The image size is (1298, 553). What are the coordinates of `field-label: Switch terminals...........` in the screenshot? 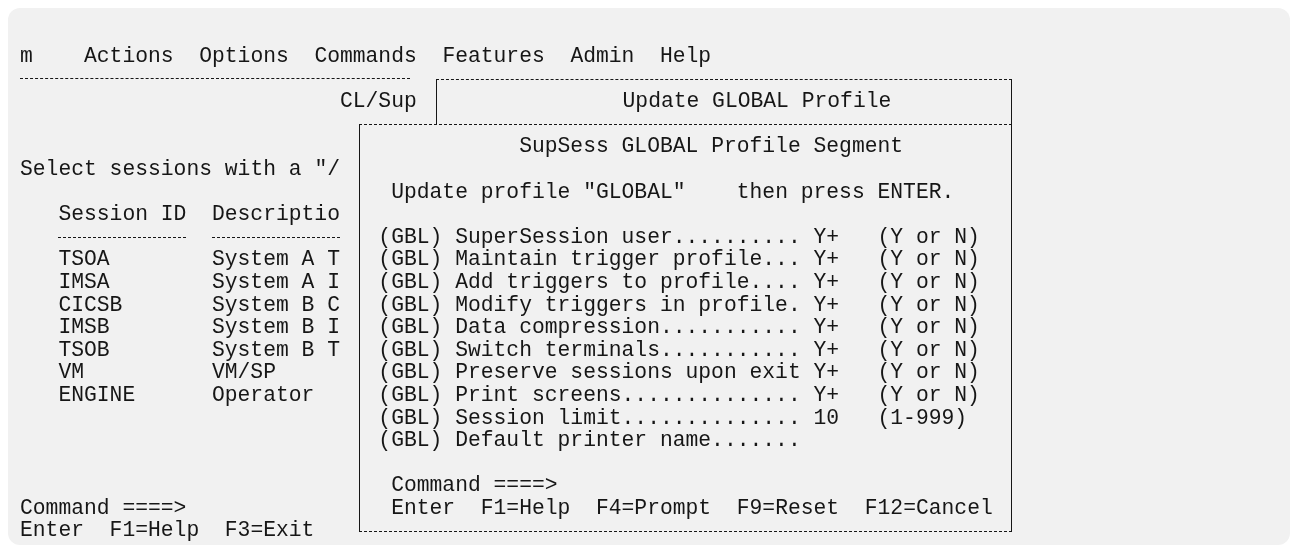 It's located at (628, 350).